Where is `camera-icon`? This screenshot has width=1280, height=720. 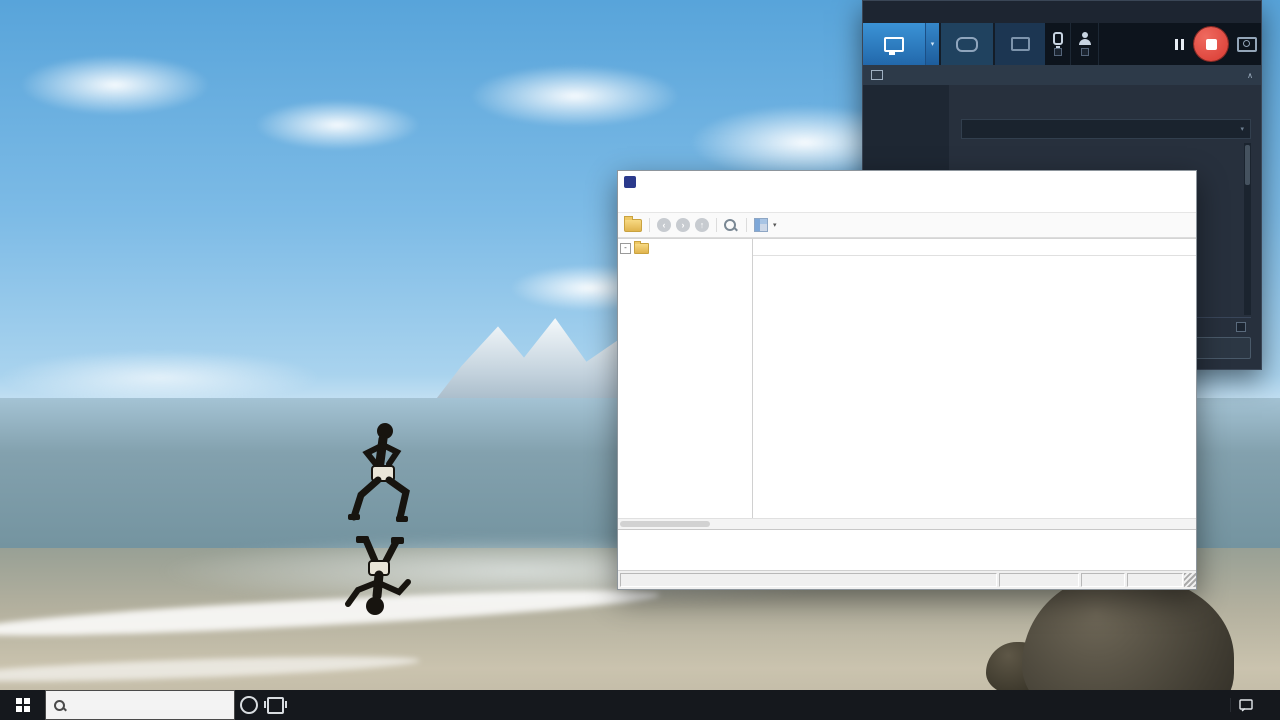 camera-icon is located at coordinates (1247, 44).